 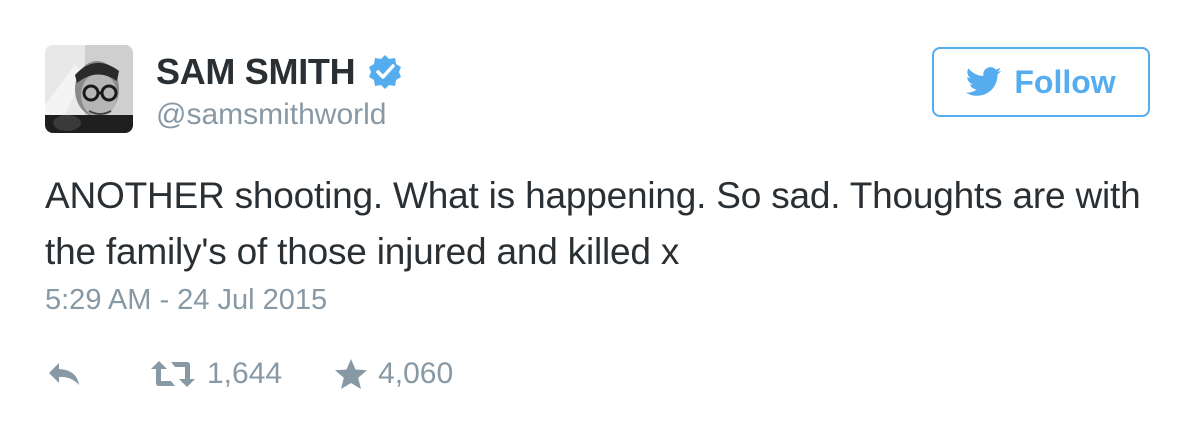 I want to click on profile-photo-icon, so click(x=89, y=89).